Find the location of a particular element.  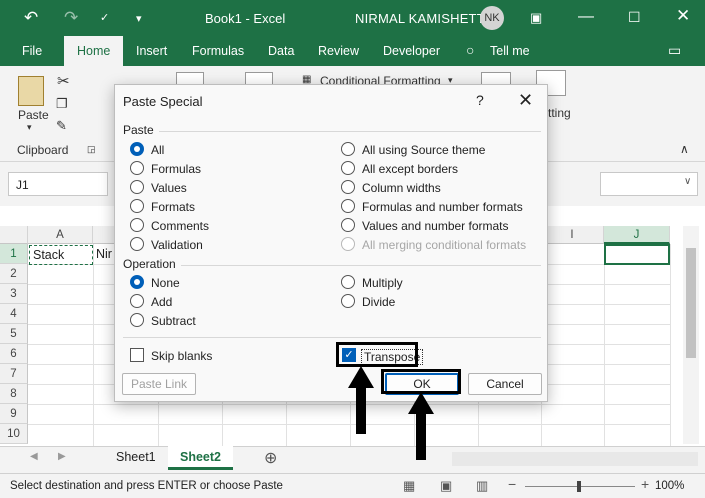

radio-none is located at coordinates (137, 282).